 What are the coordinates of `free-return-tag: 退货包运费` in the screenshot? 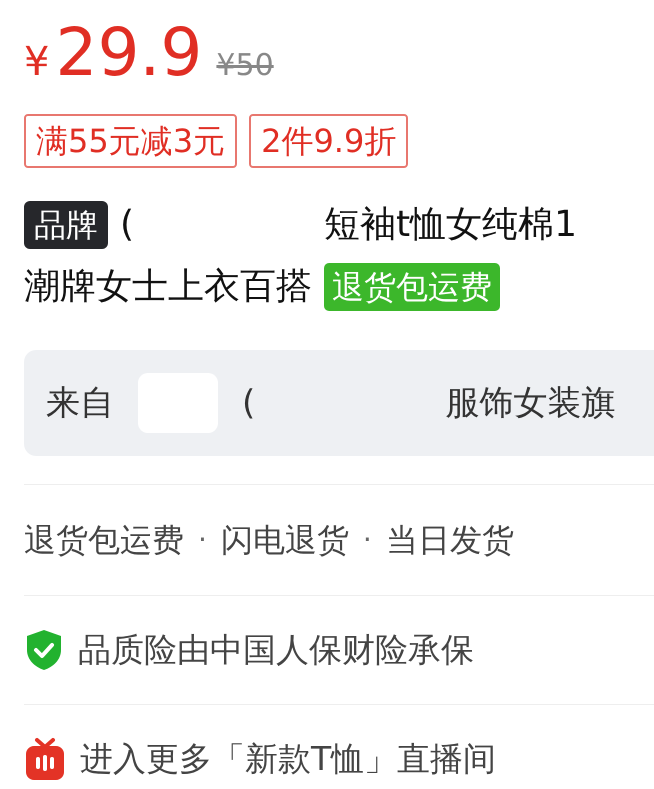 It's located at (412, 287).